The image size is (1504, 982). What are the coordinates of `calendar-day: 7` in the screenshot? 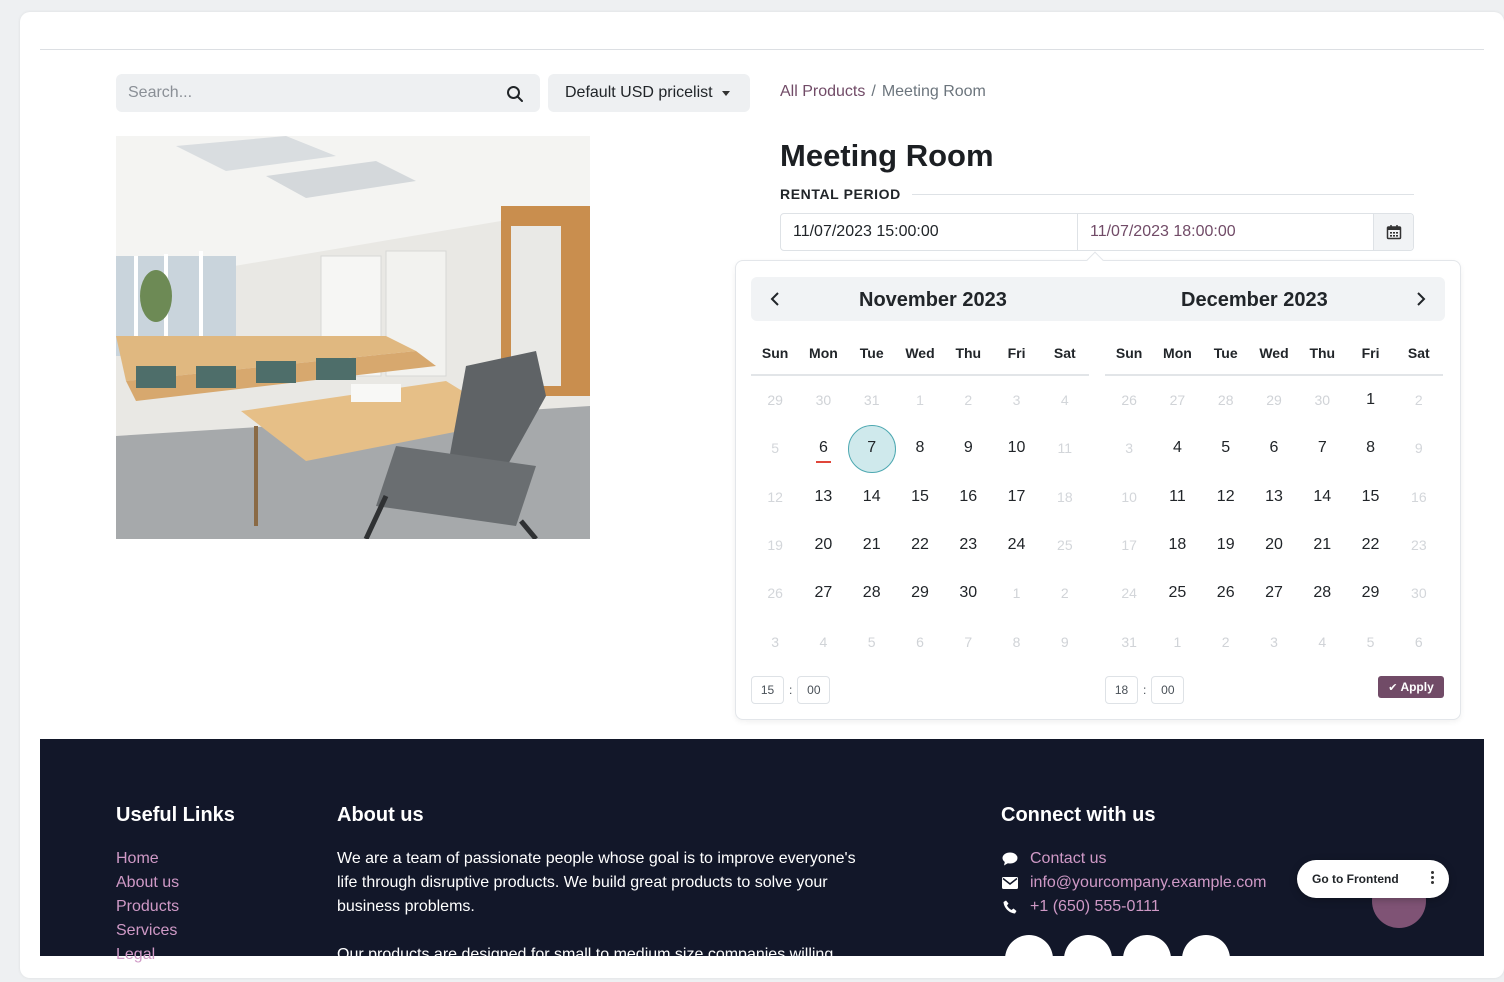 It's located at (968, 641).